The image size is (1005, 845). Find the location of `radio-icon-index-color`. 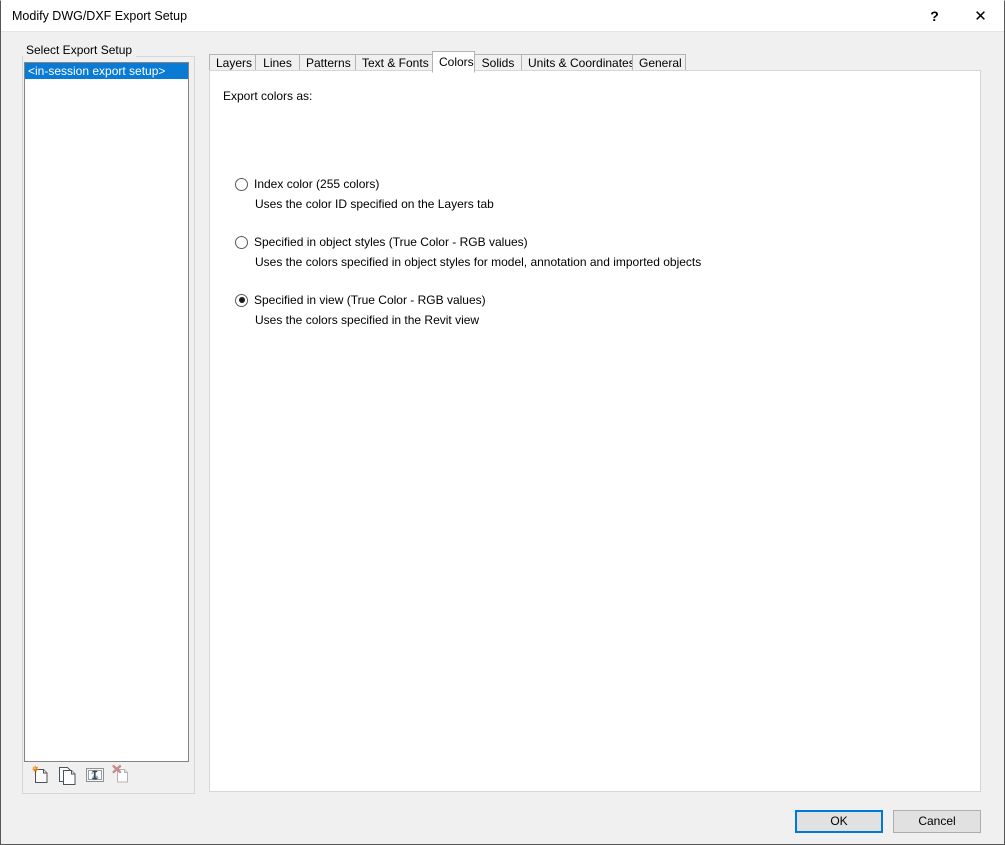

radio-icon-index-color is located at coordinates (241, 184).